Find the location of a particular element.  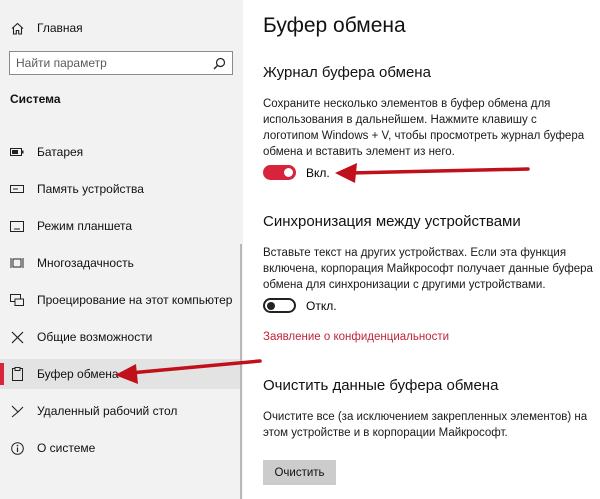

sidebar-item-clipboard: Буфер обмена is located at coordinates (120, 374).